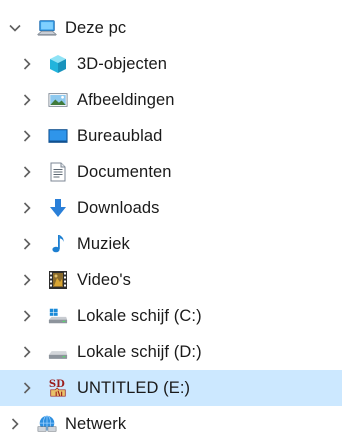 The image size is (342, 447). Describe the element at coordinates (15, 28) in the screenshot. I see `chevron-down-icon` at that location.